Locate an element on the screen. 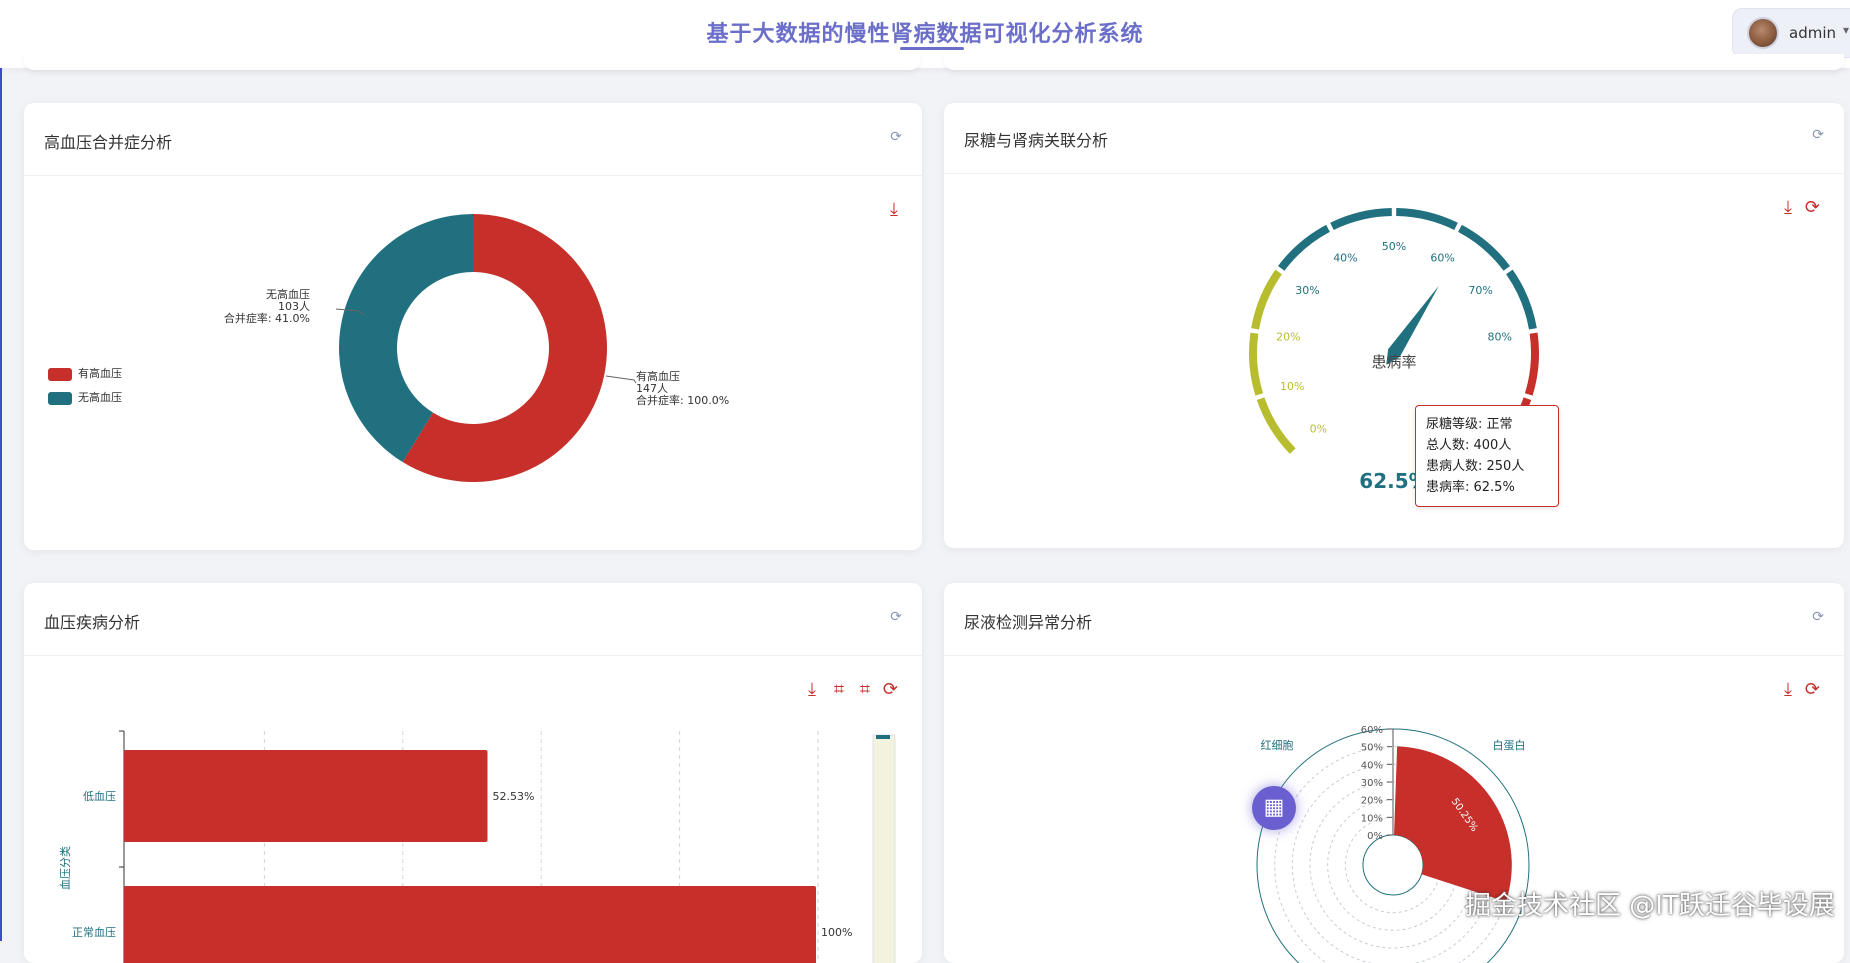 This screenshot has height=963, width=1850. user-menu: admin ▾ is located at coordinates (1791, 33).